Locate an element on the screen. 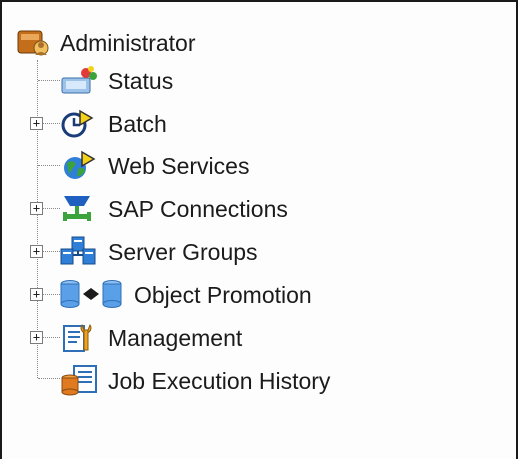 This screenshot has height=459, width=520. tree-item-label: Status is located at coordinates (141, 81).